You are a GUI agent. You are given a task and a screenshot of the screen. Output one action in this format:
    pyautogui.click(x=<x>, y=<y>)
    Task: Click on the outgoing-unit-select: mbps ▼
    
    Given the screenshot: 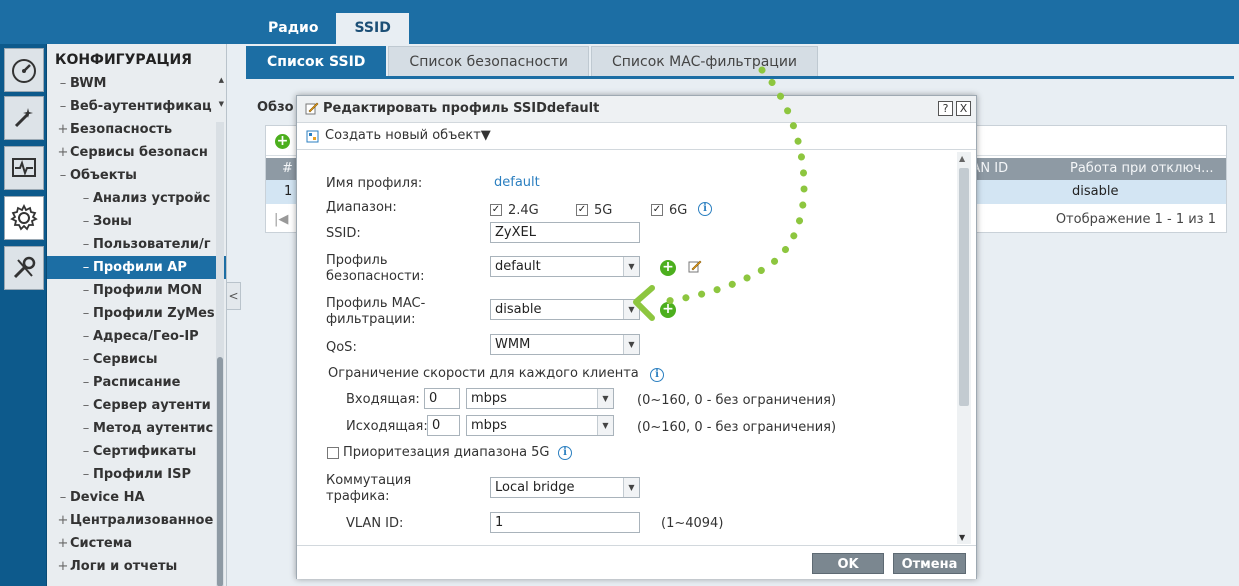 What is the action you would take?
    pyautogui.click(x=540, y=425)
    